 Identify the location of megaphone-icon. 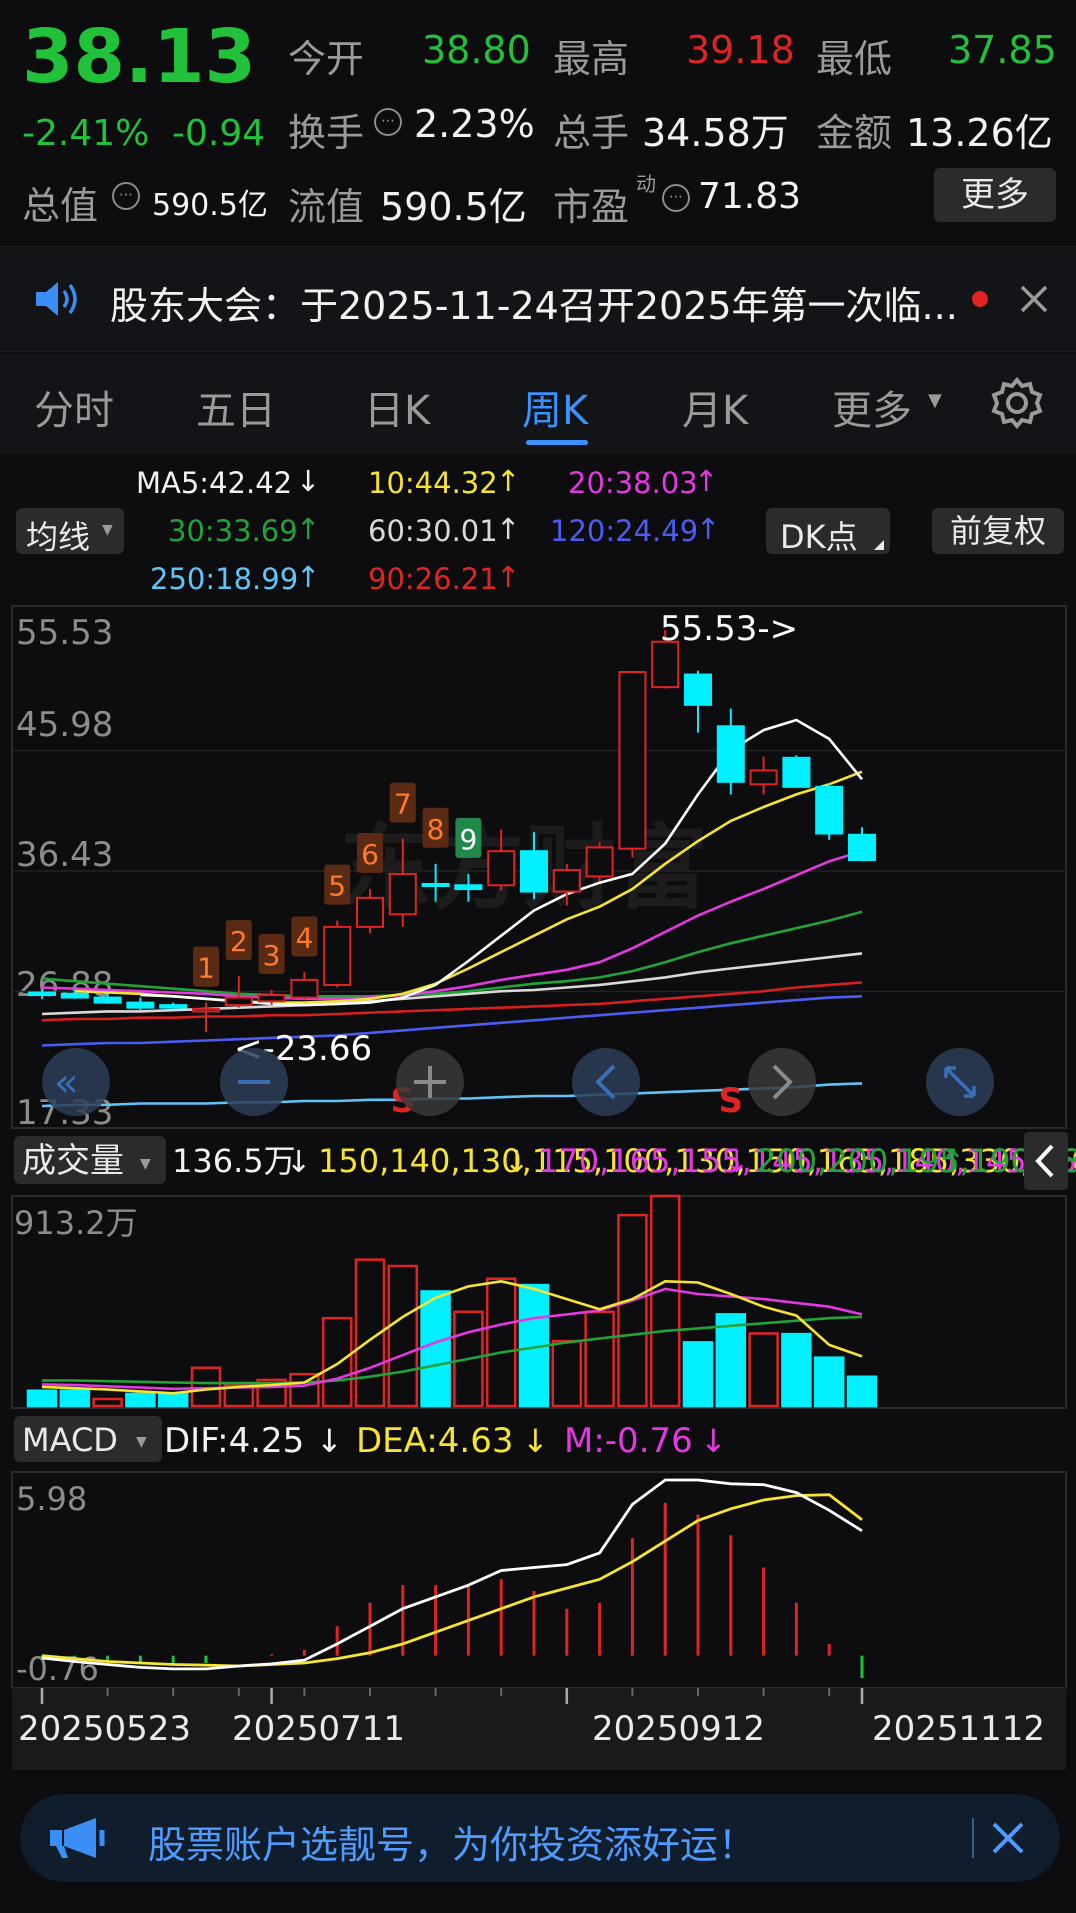
(77, 1838).